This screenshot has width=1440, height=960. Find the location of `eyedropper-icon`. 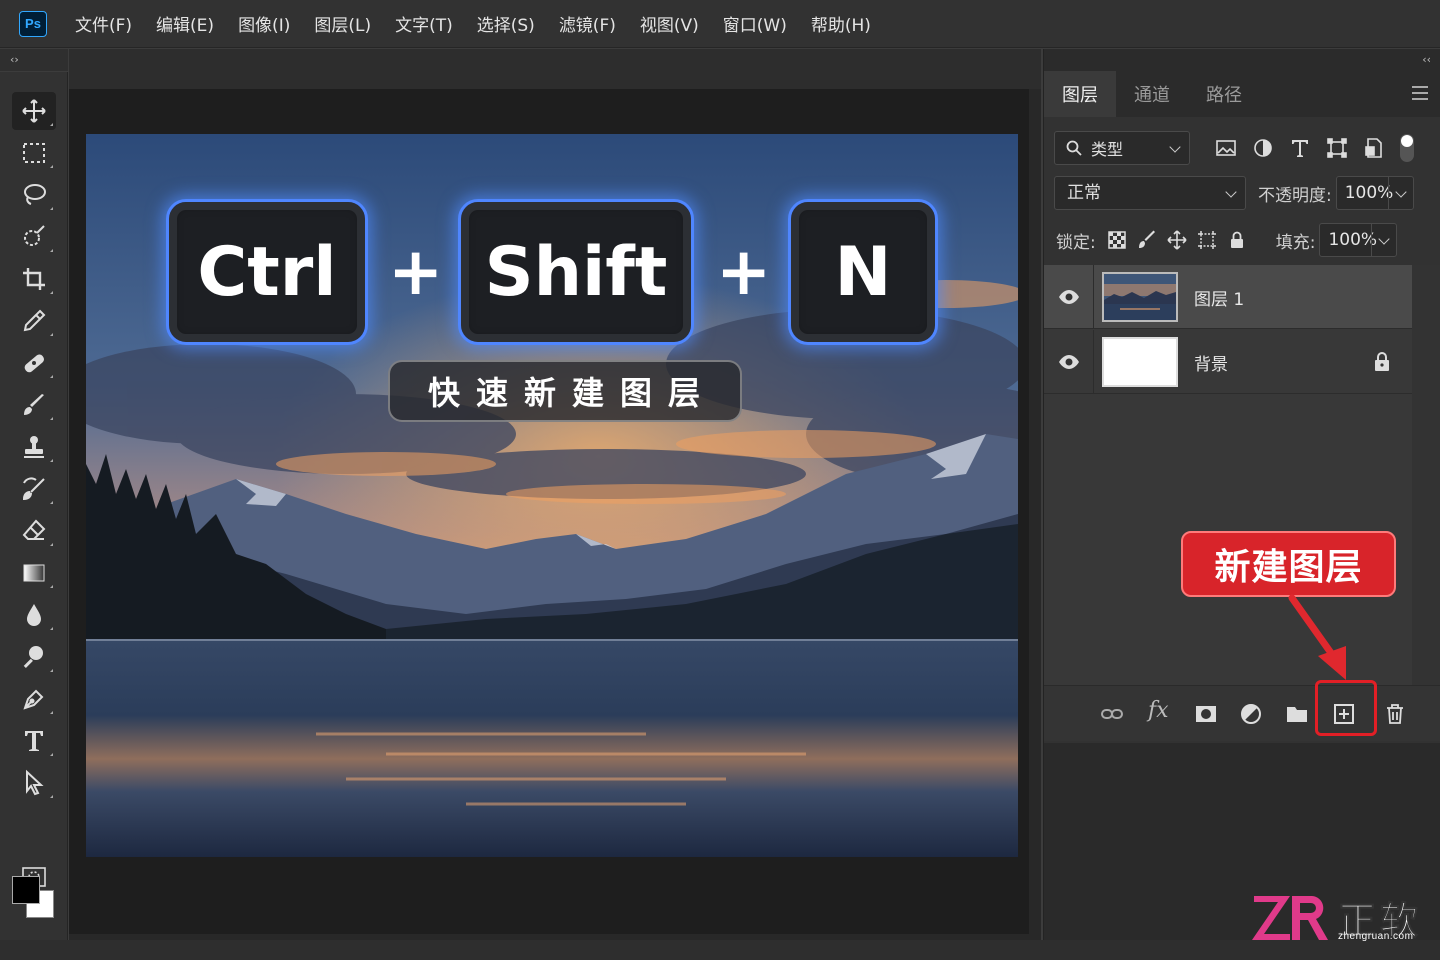

eyedropper-icon is located at coordinates (34, 321).